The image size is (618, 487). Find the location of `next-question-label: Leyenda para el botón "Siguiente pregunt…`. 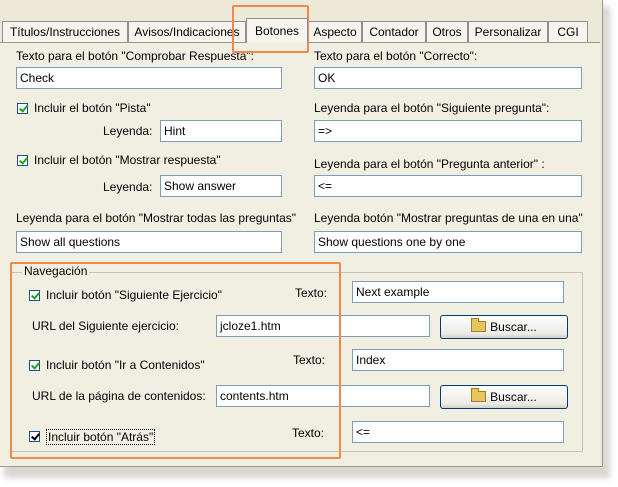

next-question-label: Leyenda para el botón "Siguiente pregunt… is located at coordinates (432, 108).